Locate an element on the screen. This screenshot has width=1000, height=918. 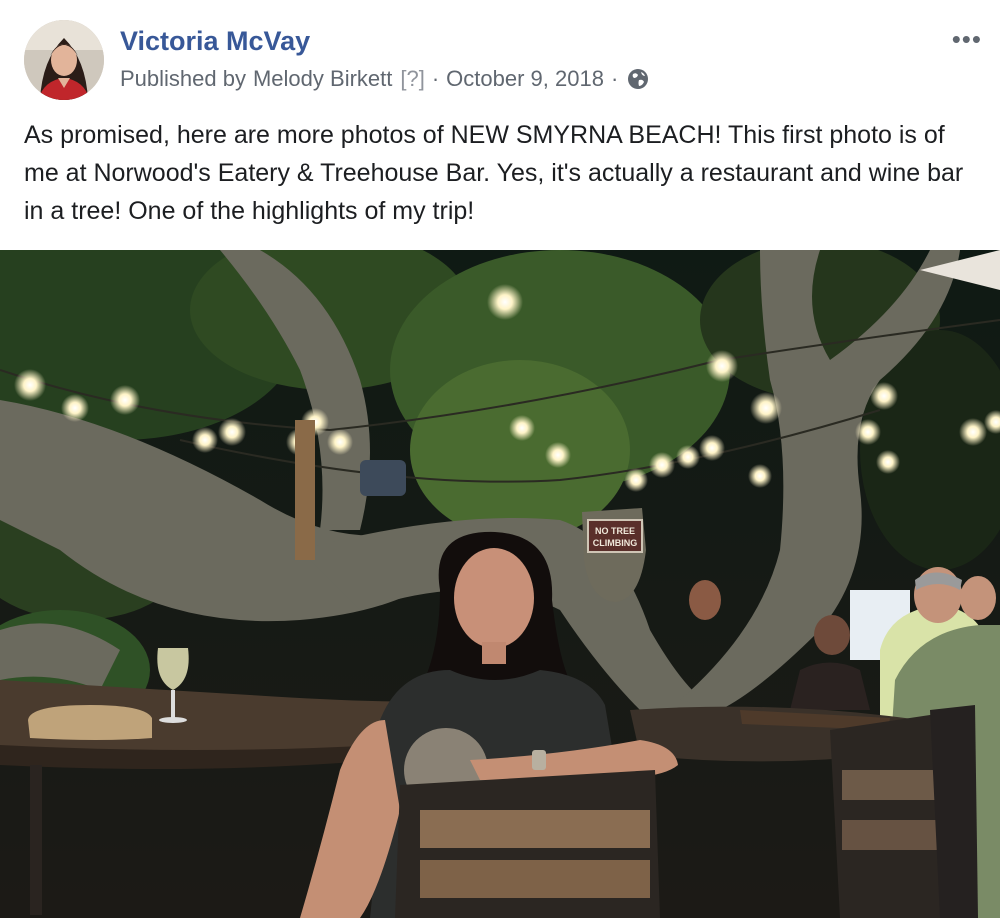
wooden-post is located at coordinates (305, 490).